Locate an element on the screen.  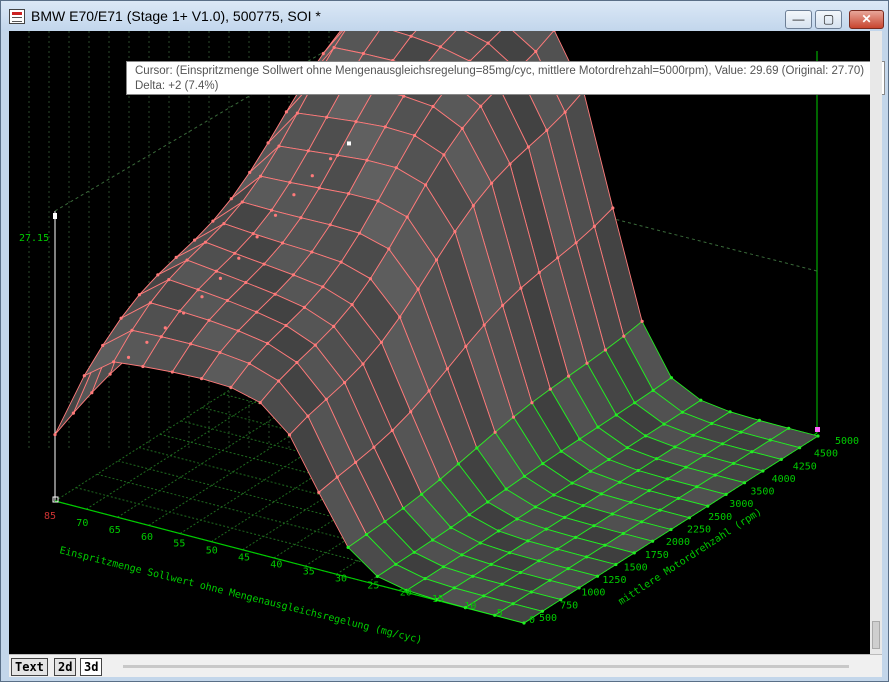
y-tick-label: 500 is located at coordinates (548, 618).